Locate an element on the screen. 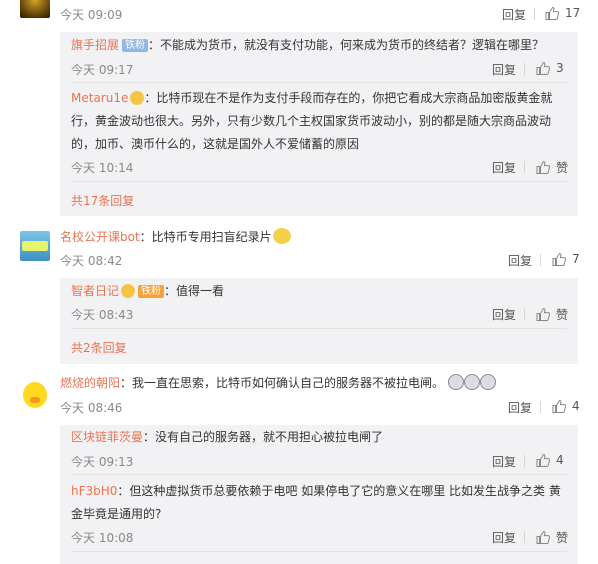 Image resolution: width=598 pixels, height=564 pixels. more-replies-link: 共17条回复 is located at coordinates (102, 200).